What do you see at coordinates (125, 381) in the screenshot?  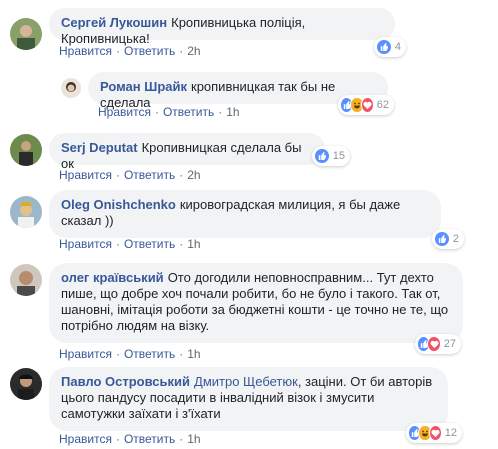 I see `comment-author: Павло Островський` at bounding box center [125, 381].